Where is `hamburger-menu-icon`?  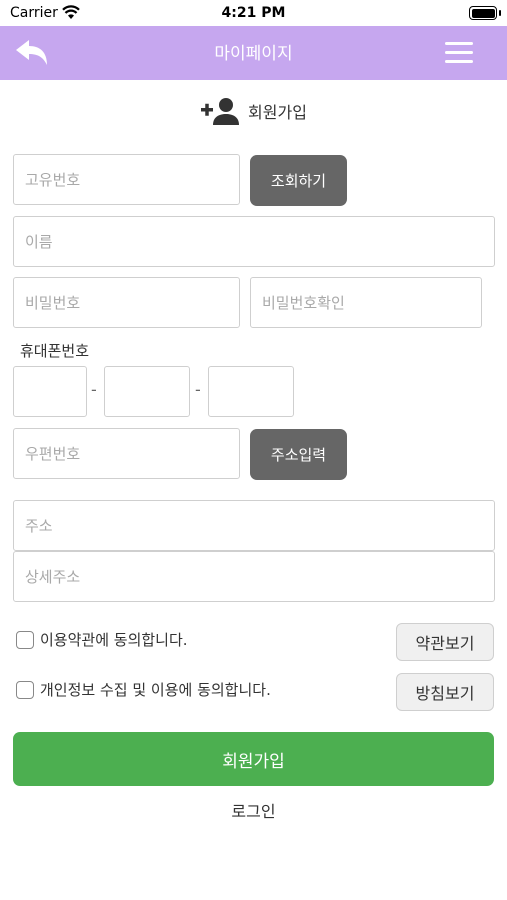
hamburger-menu-icon is located at coordinates (459, 53).